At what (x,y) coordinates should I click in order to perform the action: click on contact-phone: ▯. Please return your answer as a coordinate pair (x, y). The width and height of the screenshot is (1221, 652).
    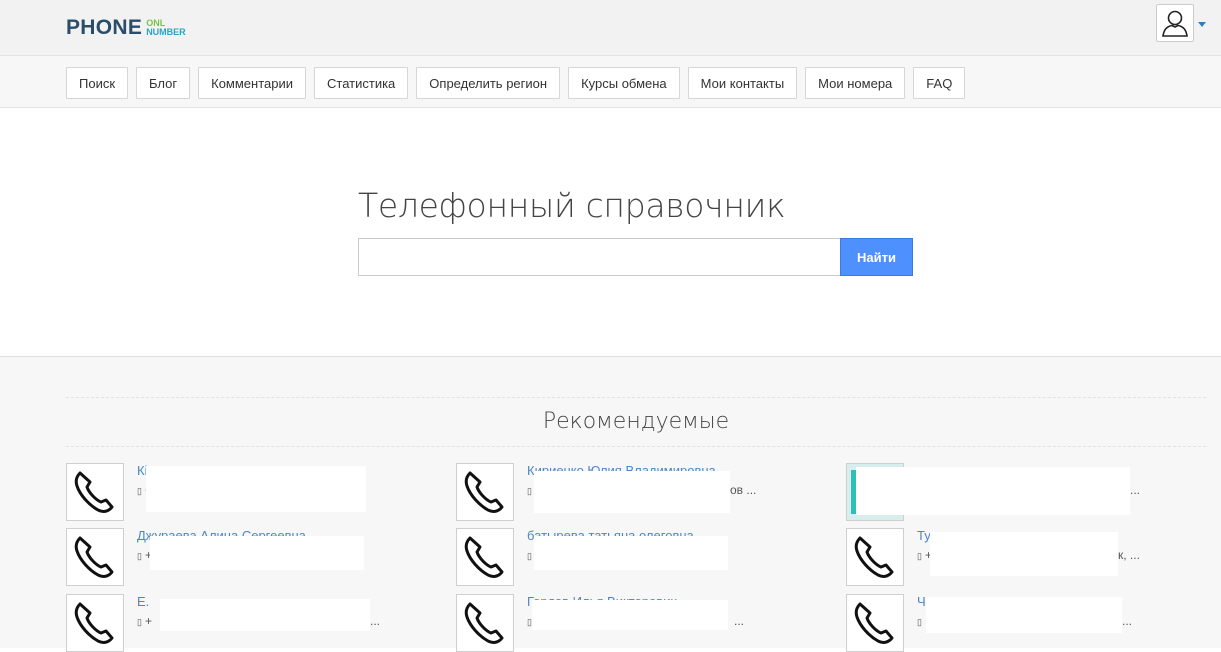
    Looking at the image, I should click on (921, 621).